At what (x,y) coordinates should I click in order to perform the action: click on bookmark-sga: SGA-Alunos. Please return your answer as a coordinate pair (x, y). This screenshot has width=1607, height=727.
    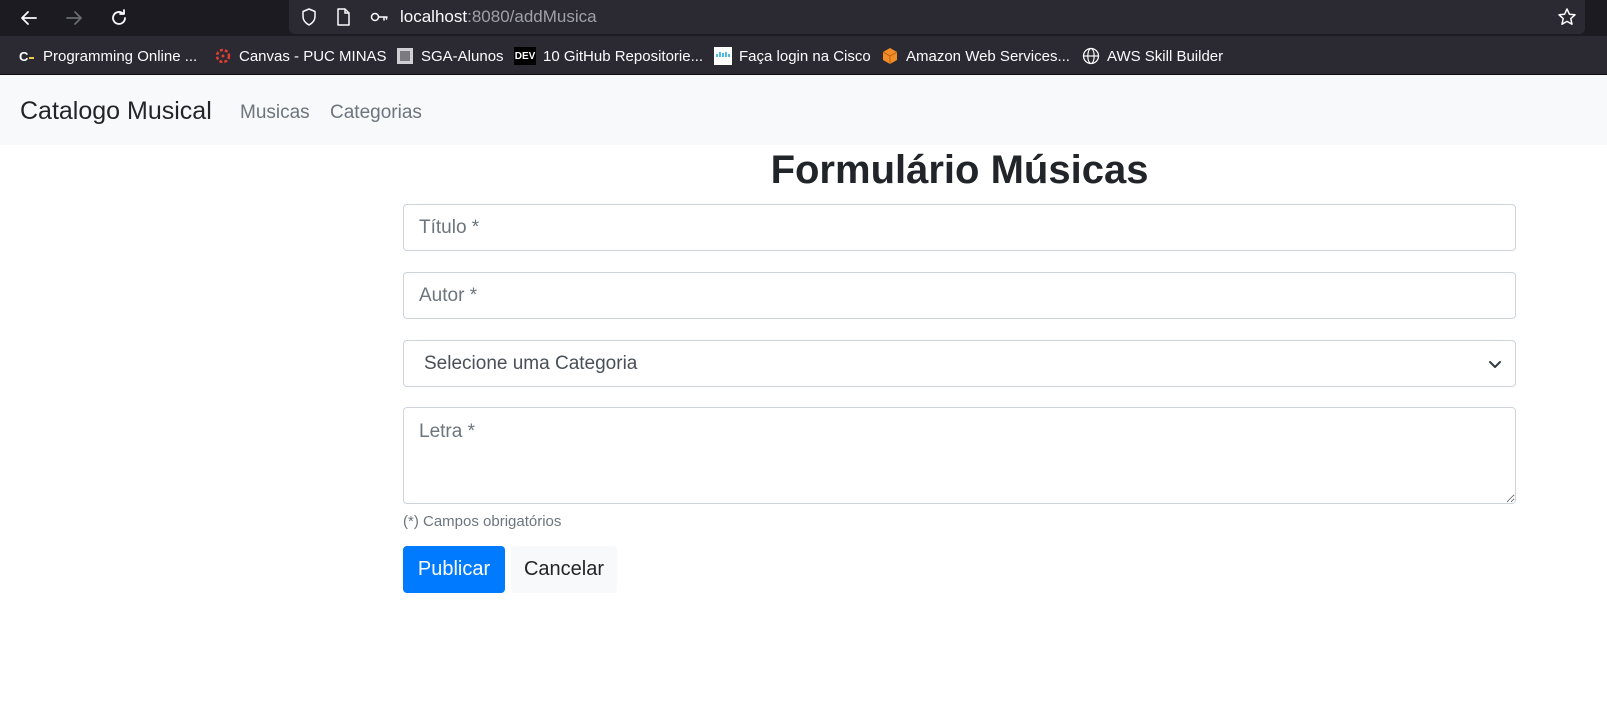
    Looking at the image, I should click on (450, 56).